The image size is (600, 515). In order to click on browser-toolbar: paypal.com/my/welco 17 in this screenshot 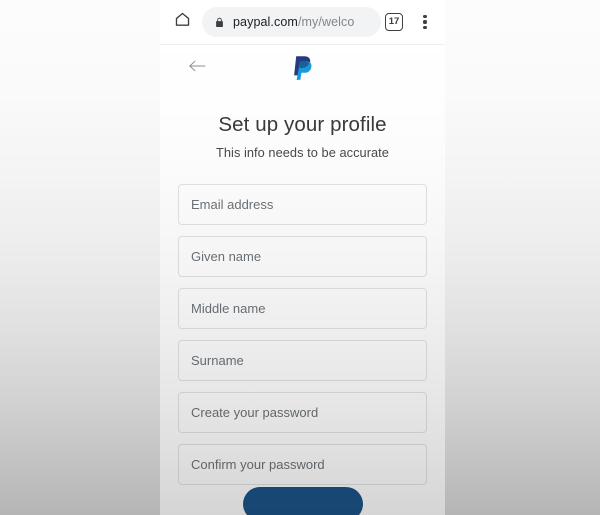, I will do `click(302, 22)`.